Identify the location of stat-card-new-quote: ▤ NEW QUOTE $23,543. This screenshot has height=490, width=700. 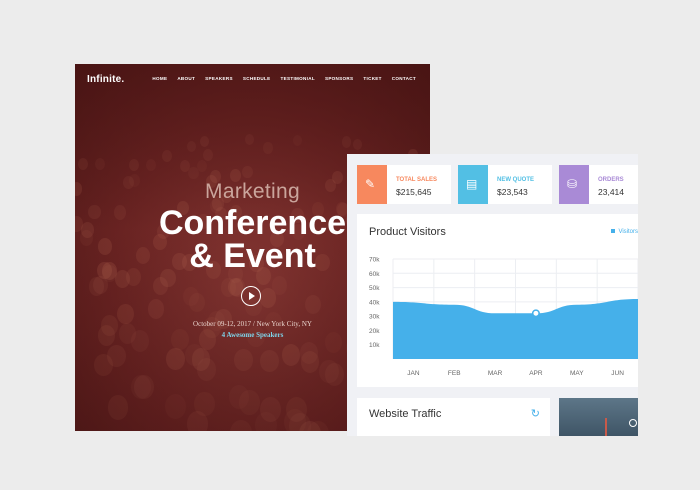
(505, 184).